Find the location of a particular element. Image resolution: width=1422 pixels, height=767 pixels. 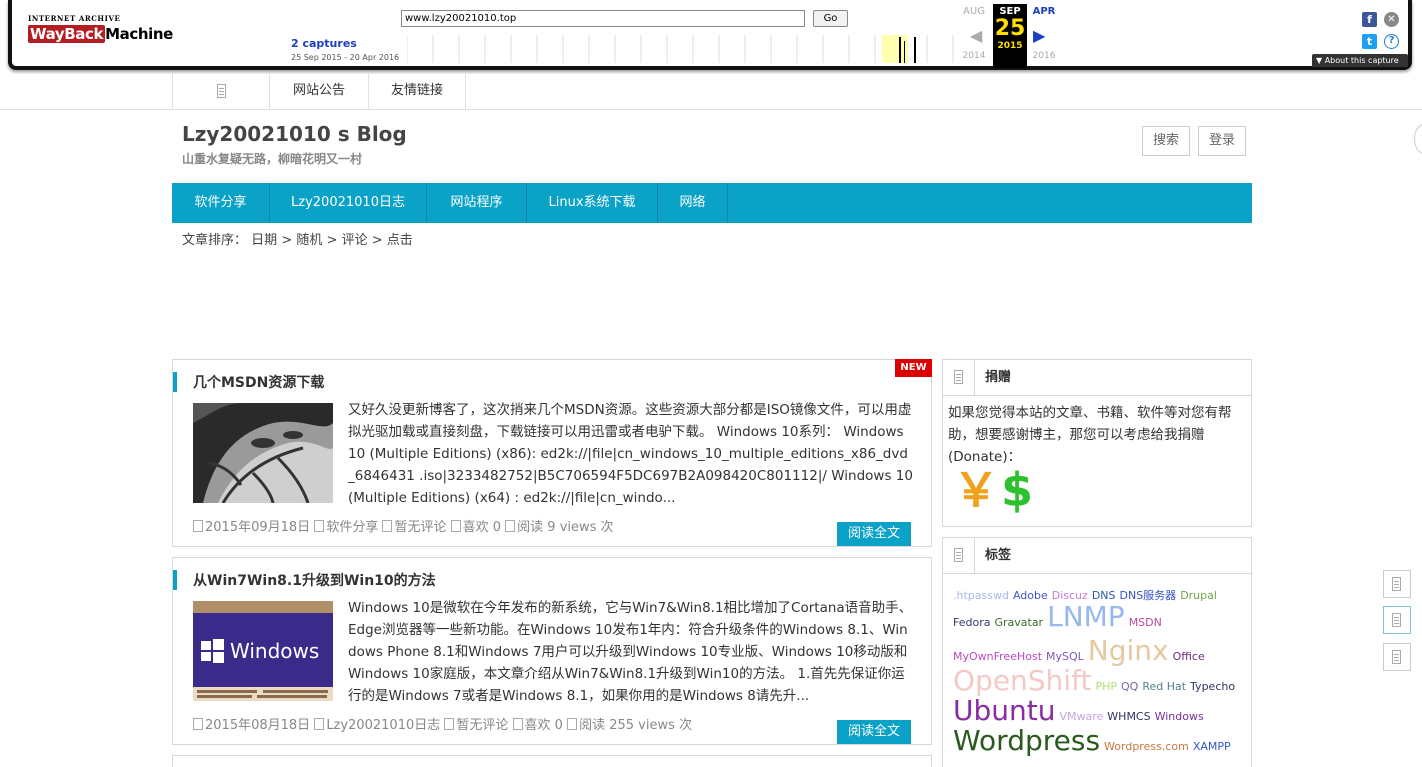

nav-item-software: 软件分享 is located at coordinates (221, 203).